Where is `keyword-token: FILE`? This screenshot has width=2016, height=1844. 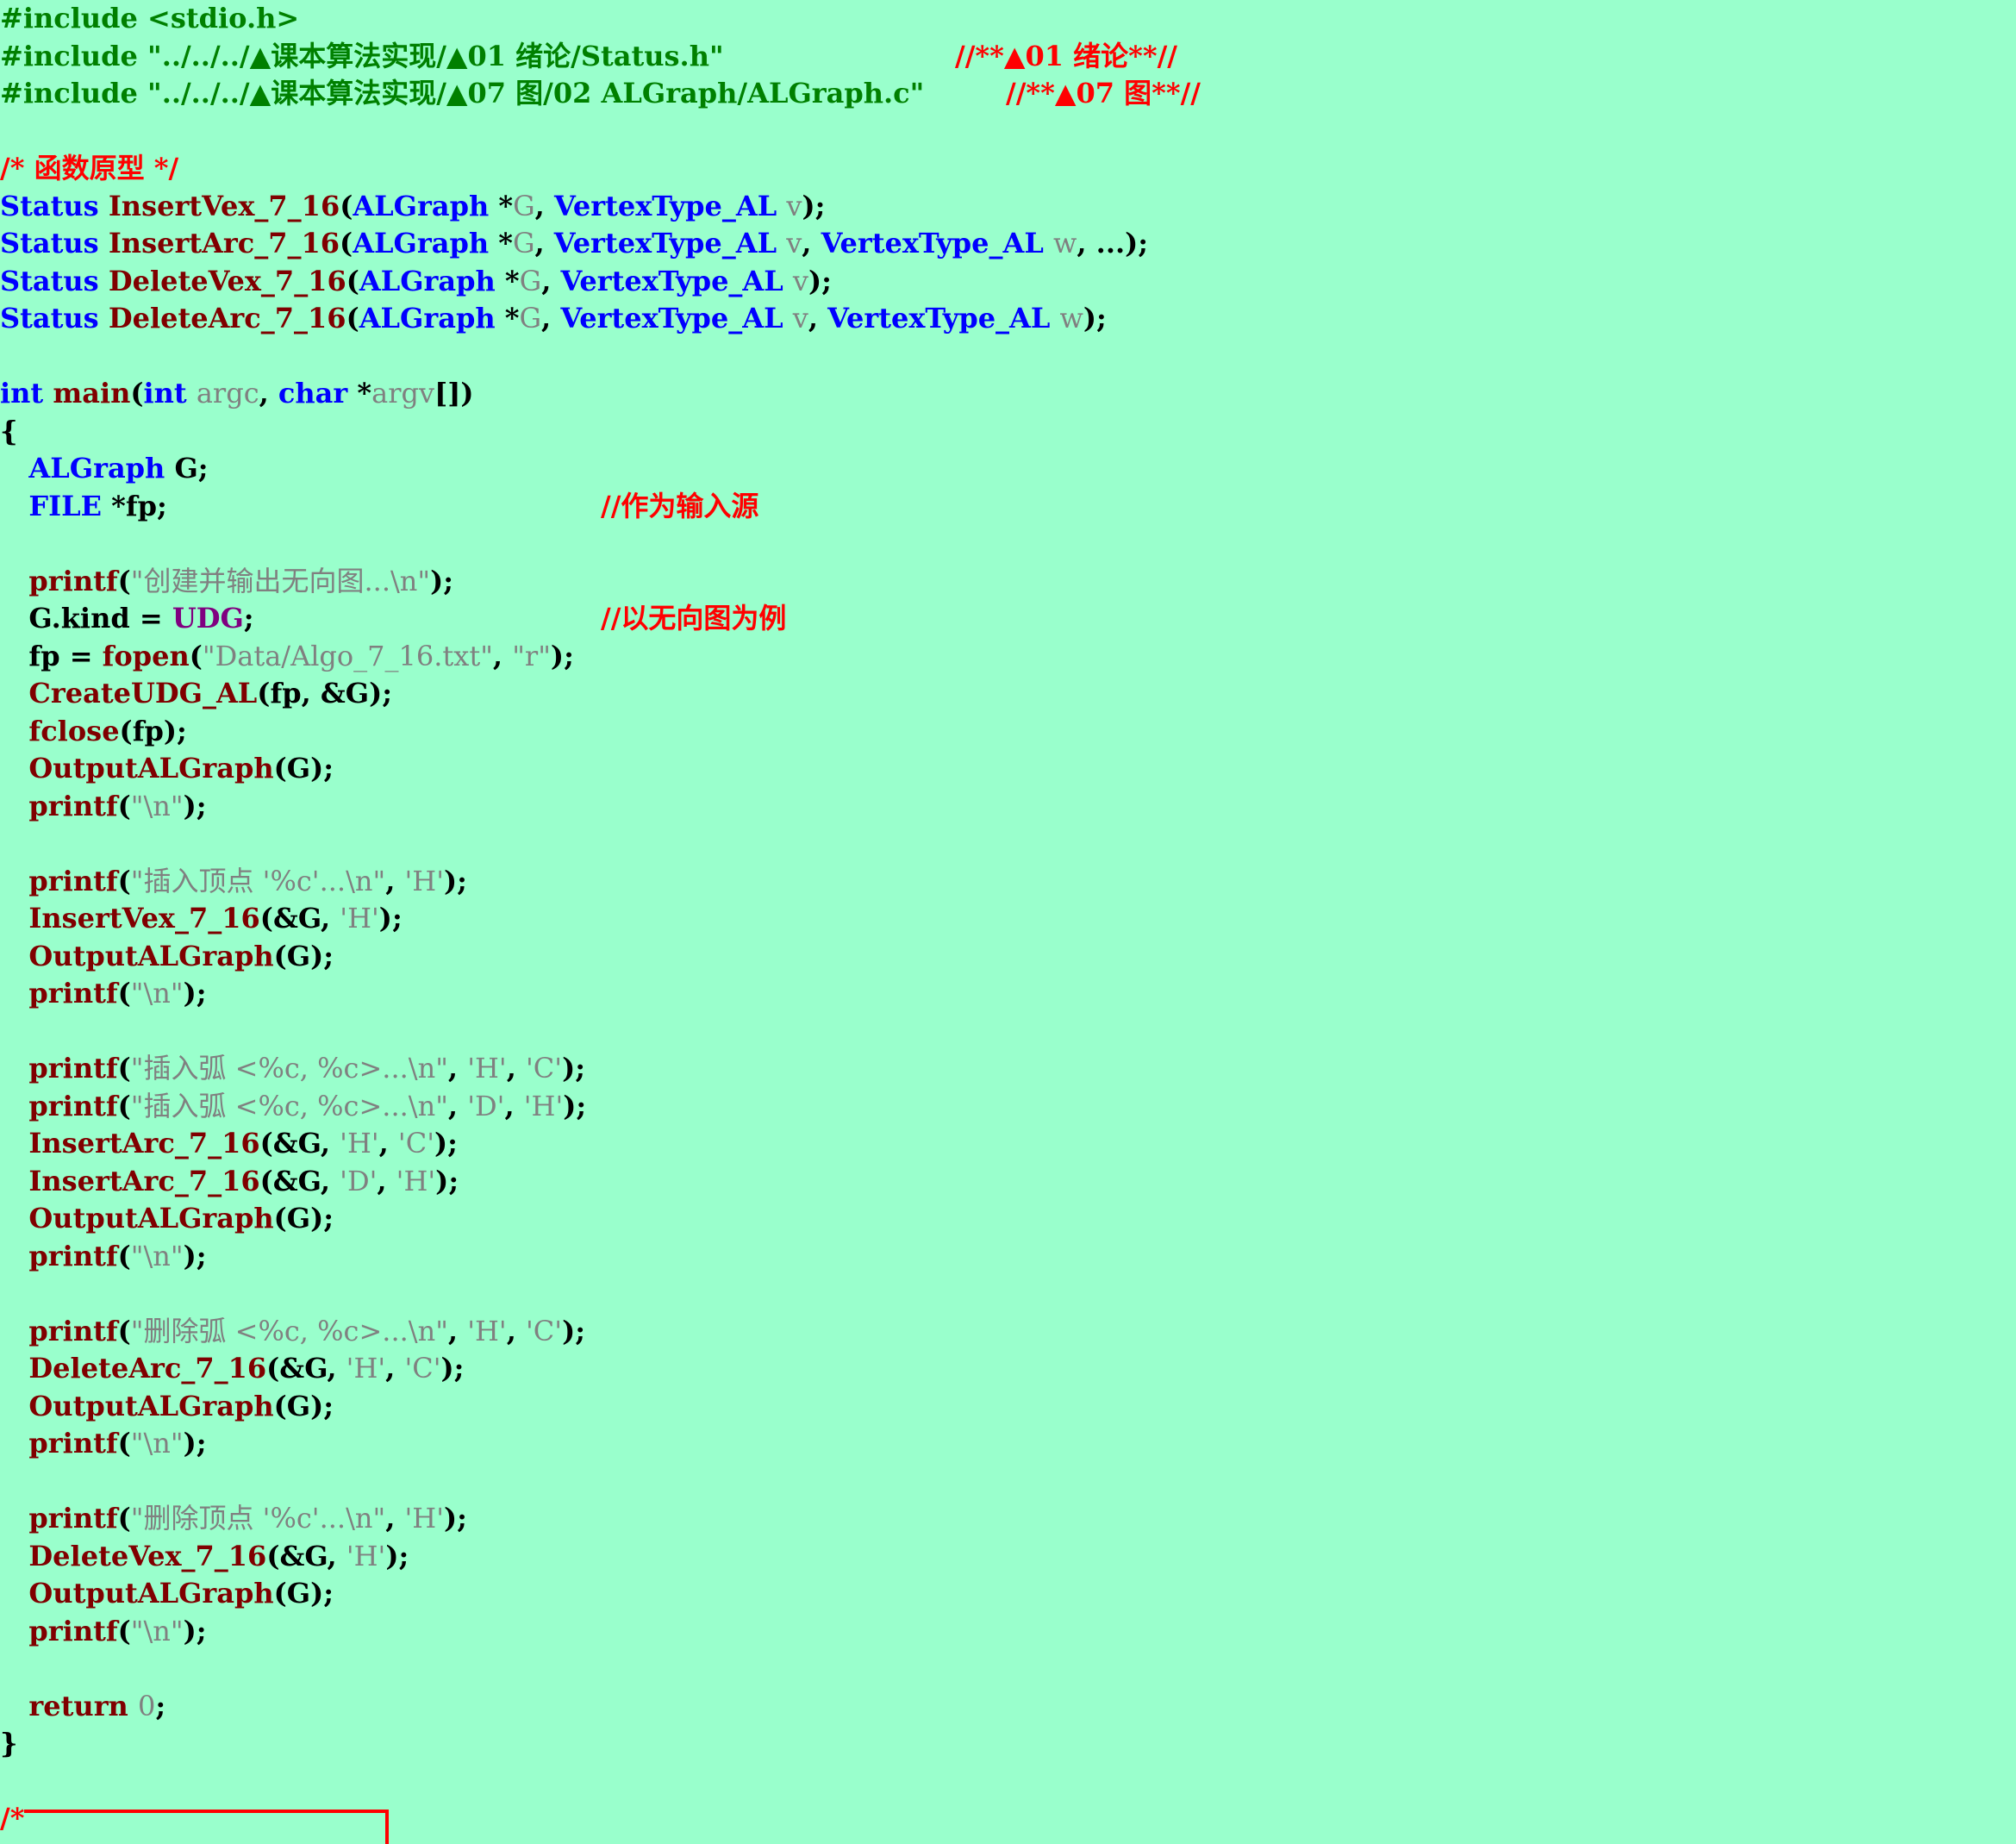
keyword-token: FILE is located at coordinates (56, 505).